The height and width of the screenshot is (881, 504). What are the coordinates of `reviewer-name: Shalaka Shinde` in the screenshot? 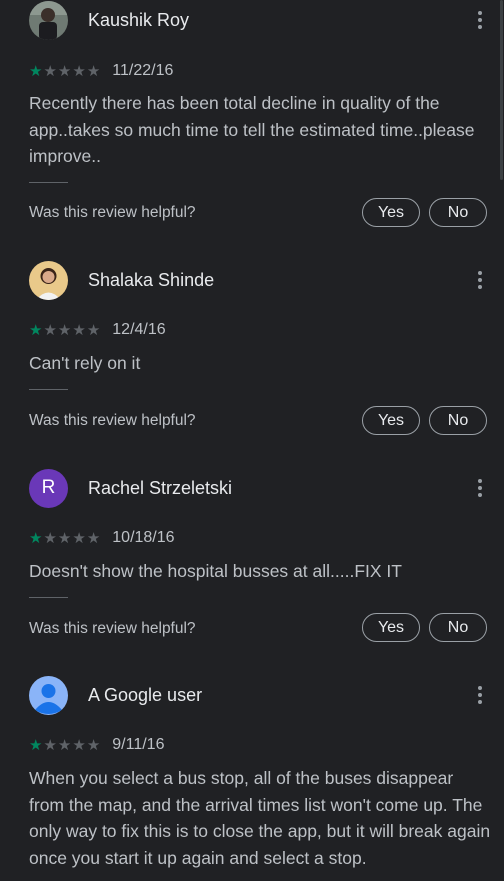 It's located at (151, 279).